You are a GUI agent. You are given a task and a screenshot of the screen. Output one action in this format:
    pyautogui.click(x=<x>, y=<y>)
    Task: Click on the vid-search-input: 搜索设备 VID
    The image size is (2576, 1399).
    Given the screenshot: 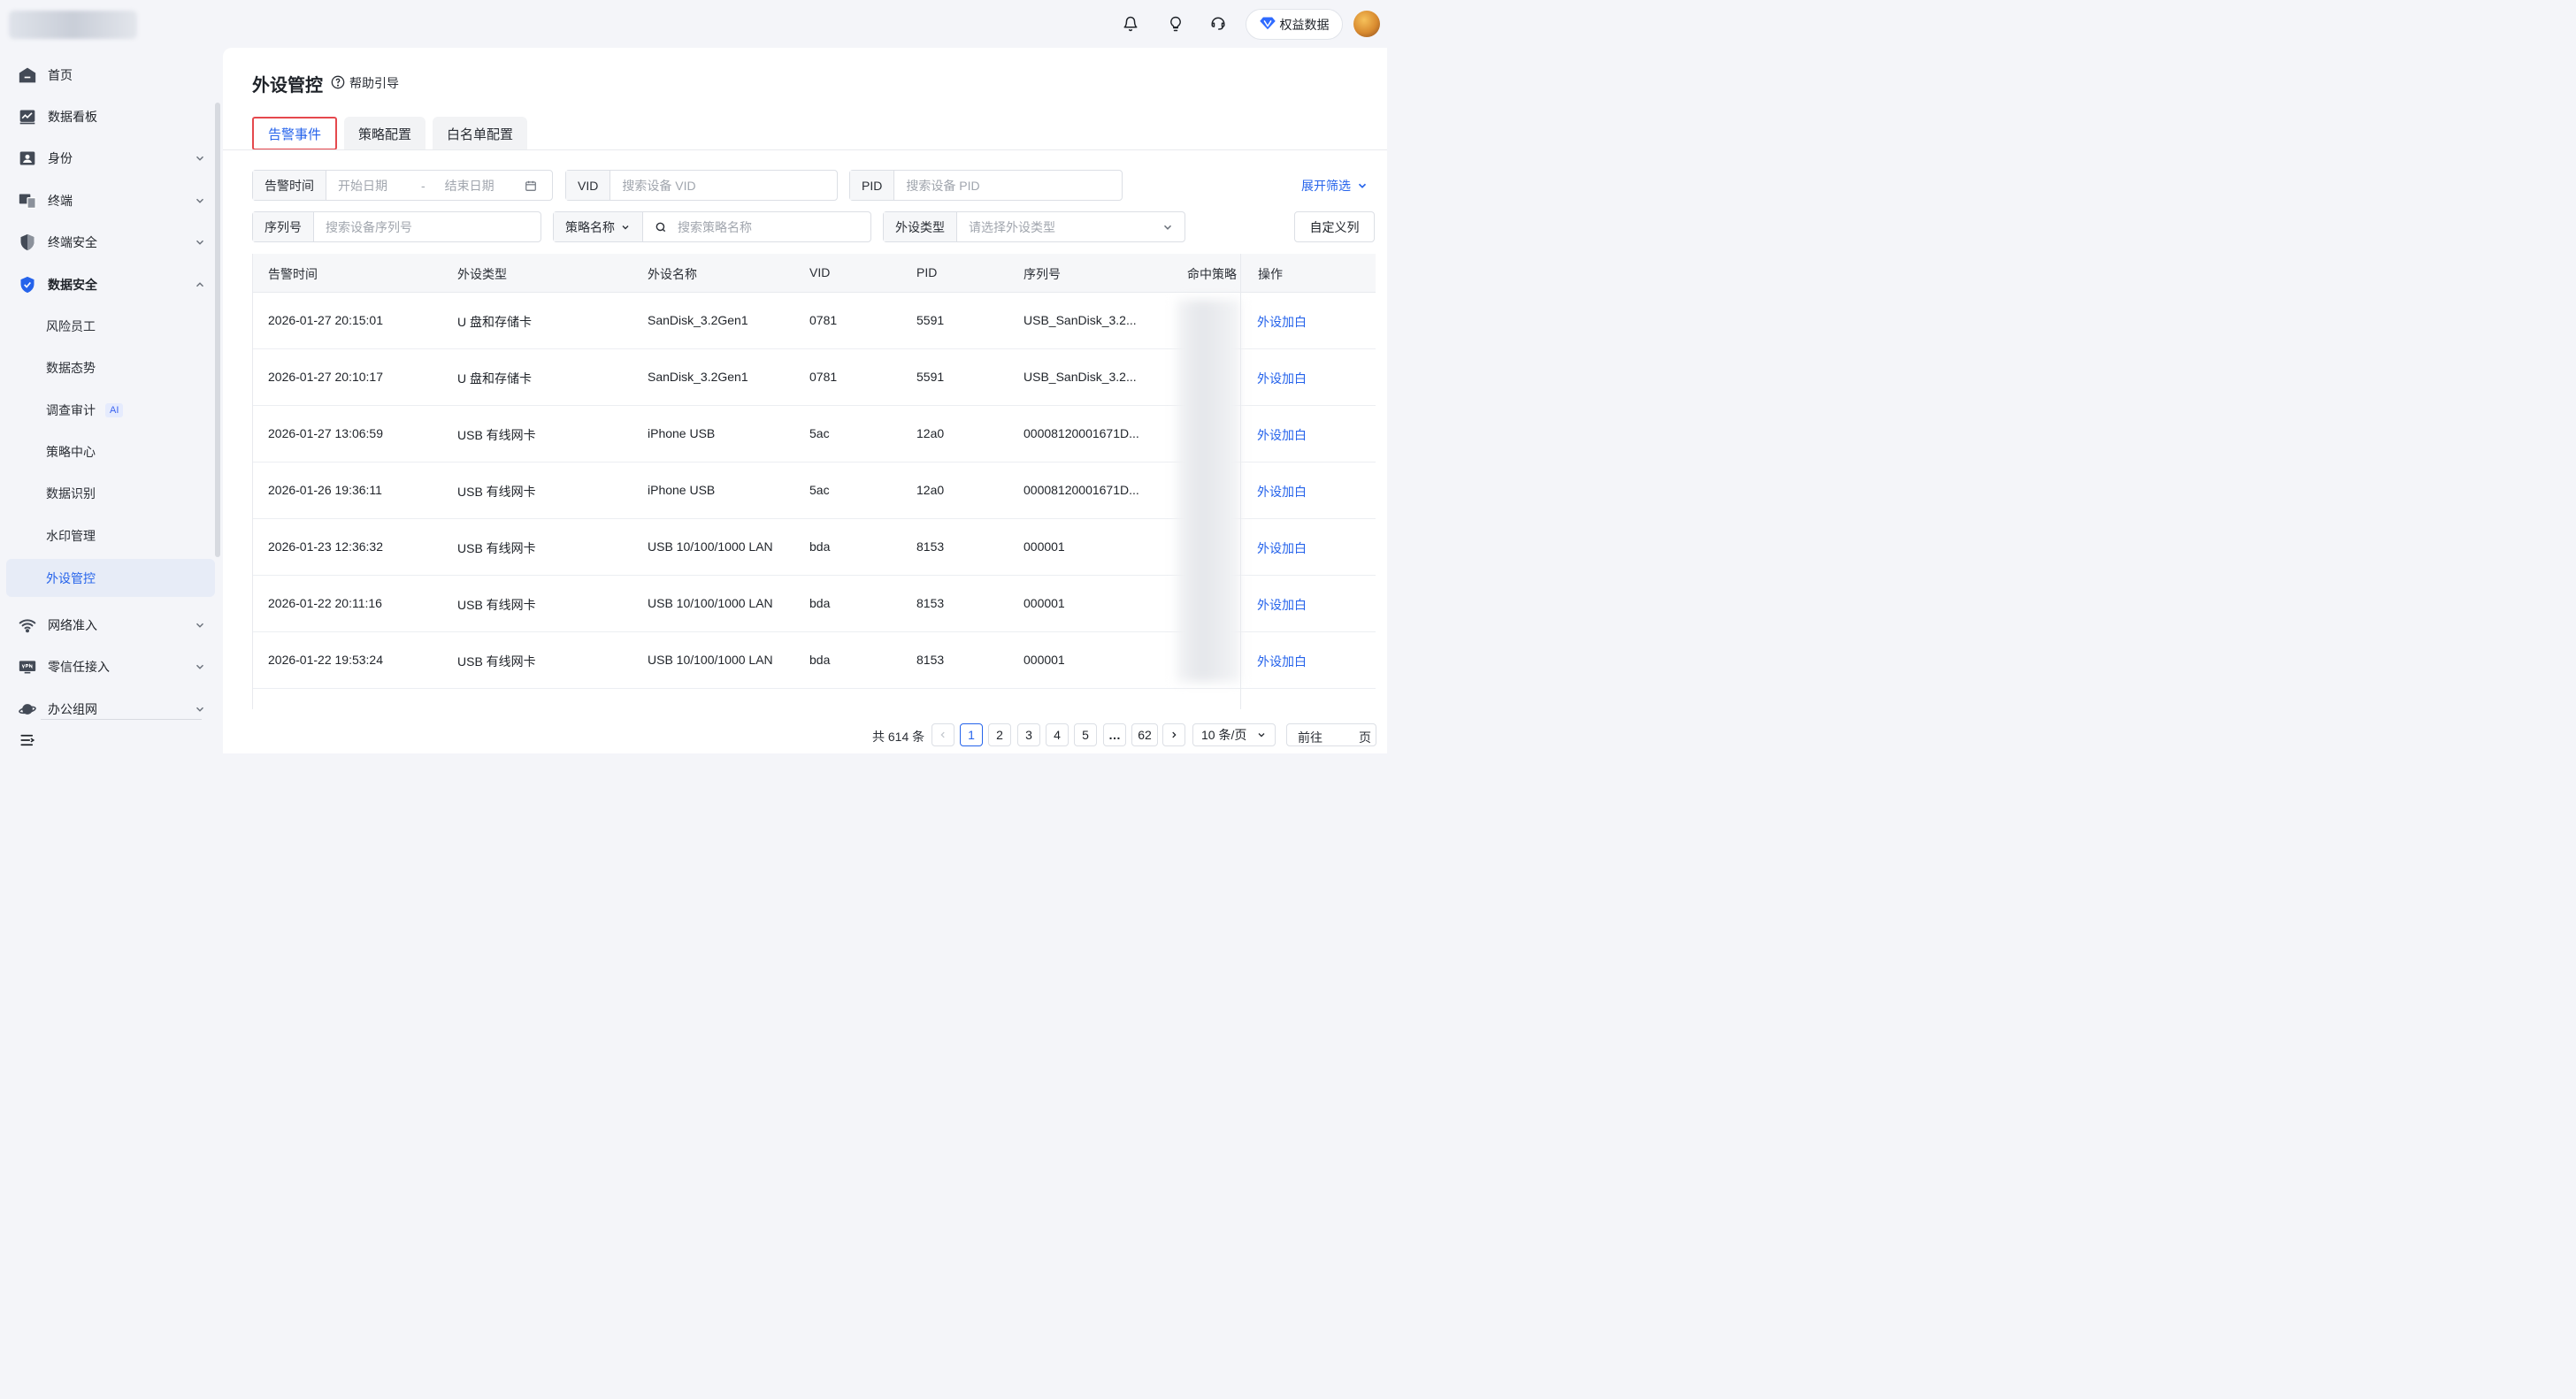 What is the action you would take?
    pyautogui.click(x=652, y=186)
    